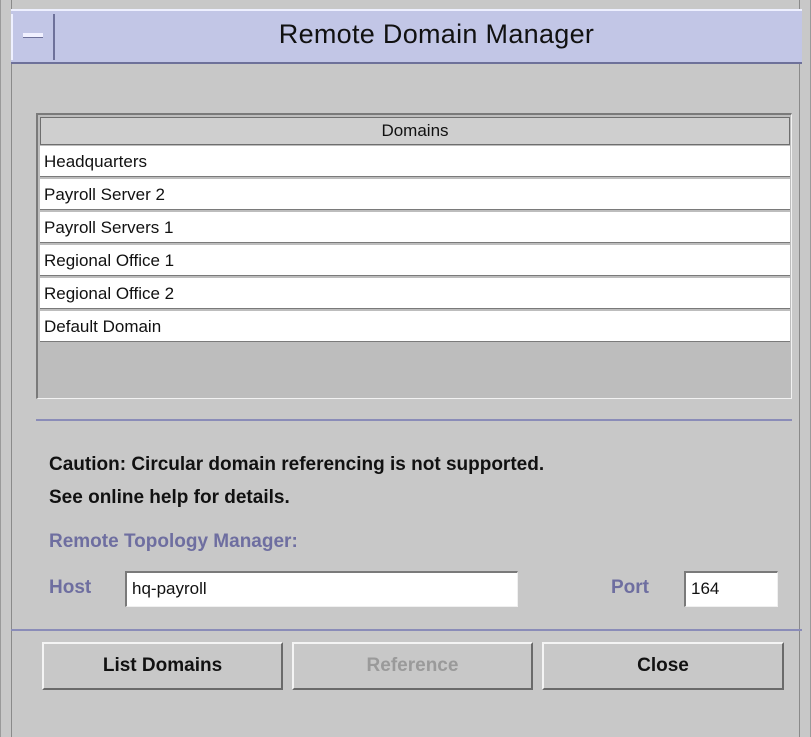 The height and width of the screenshot is (737, 811). Describe the element at coordinates (630, 587) in the screenshot. I see `port-label: Port` at that location.